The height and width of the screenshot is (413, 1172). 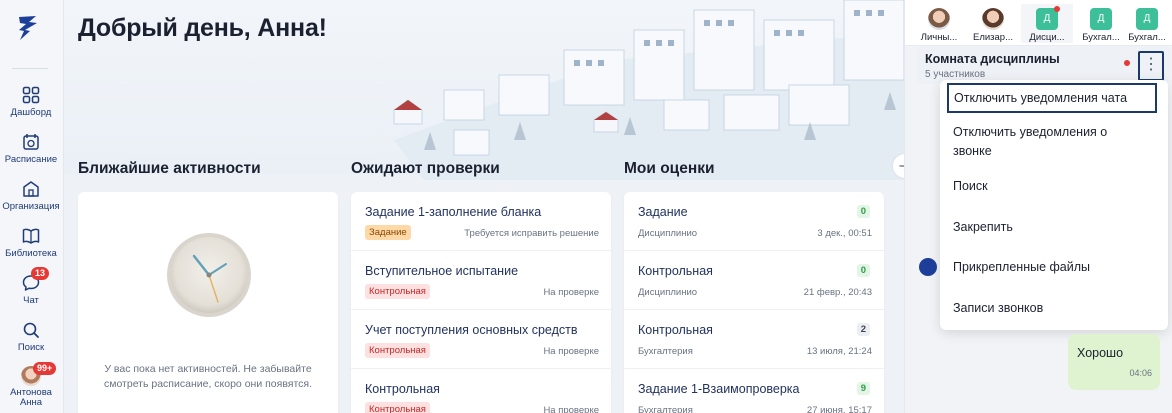 I want to click on sidebar-item-dashboard: Дашборд, so click(x=31, y=102).